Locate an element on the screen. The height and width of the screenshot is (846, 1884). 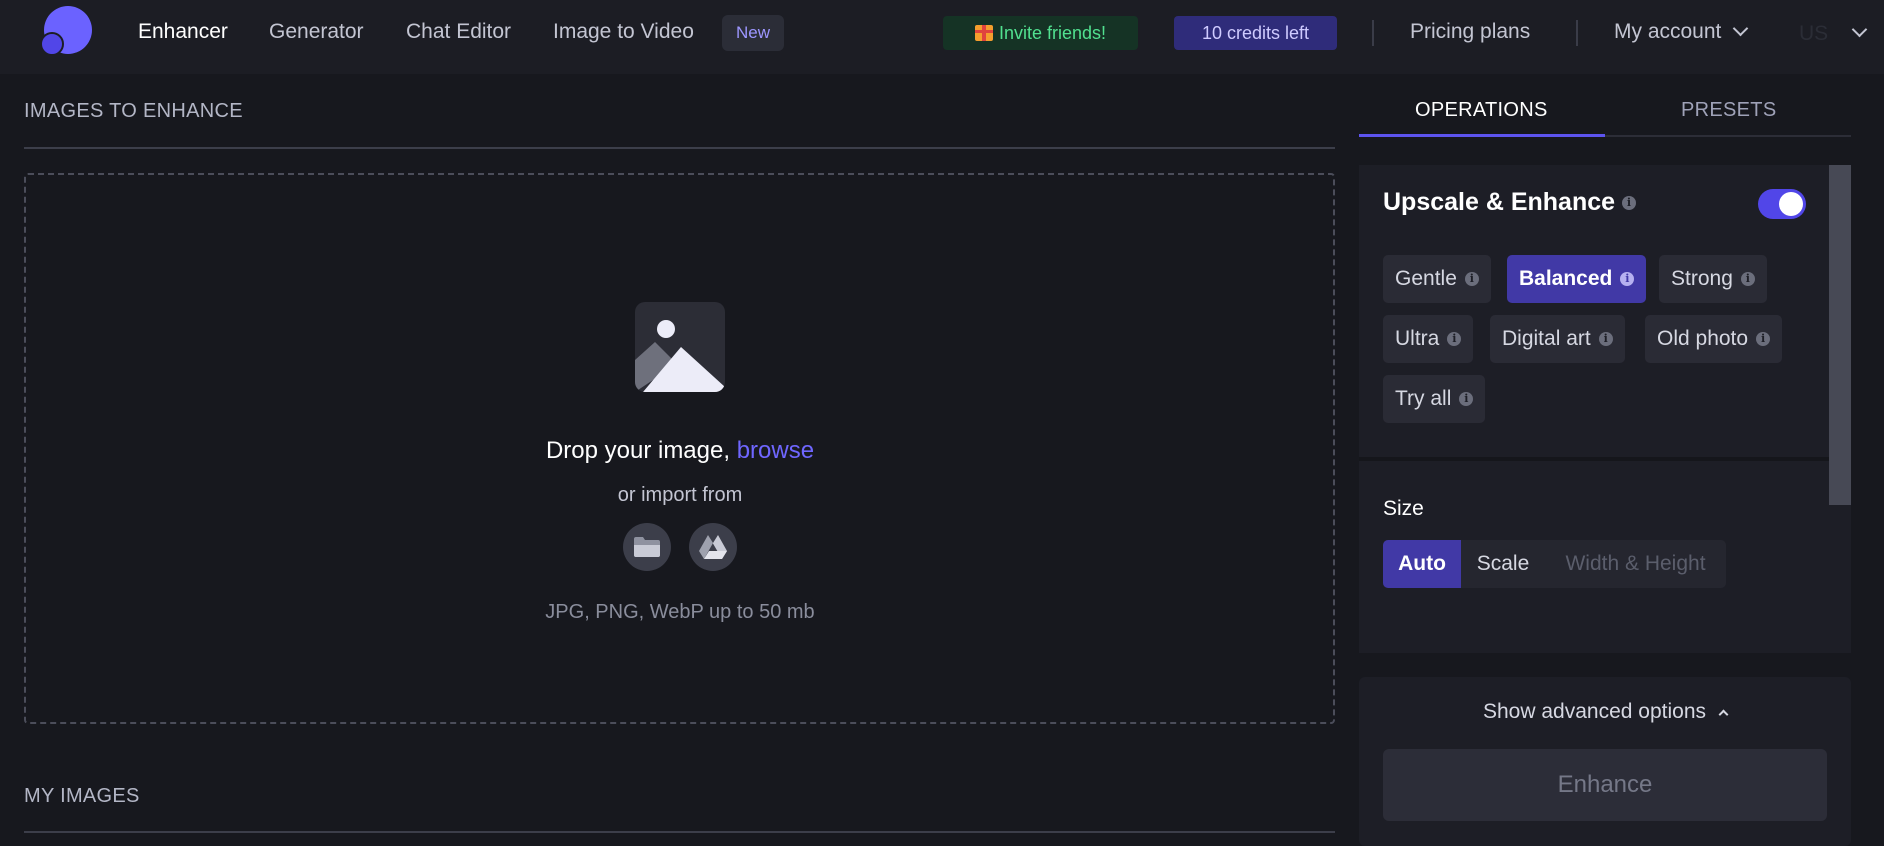
import-text: or import from is located at coordinates (680, 495).